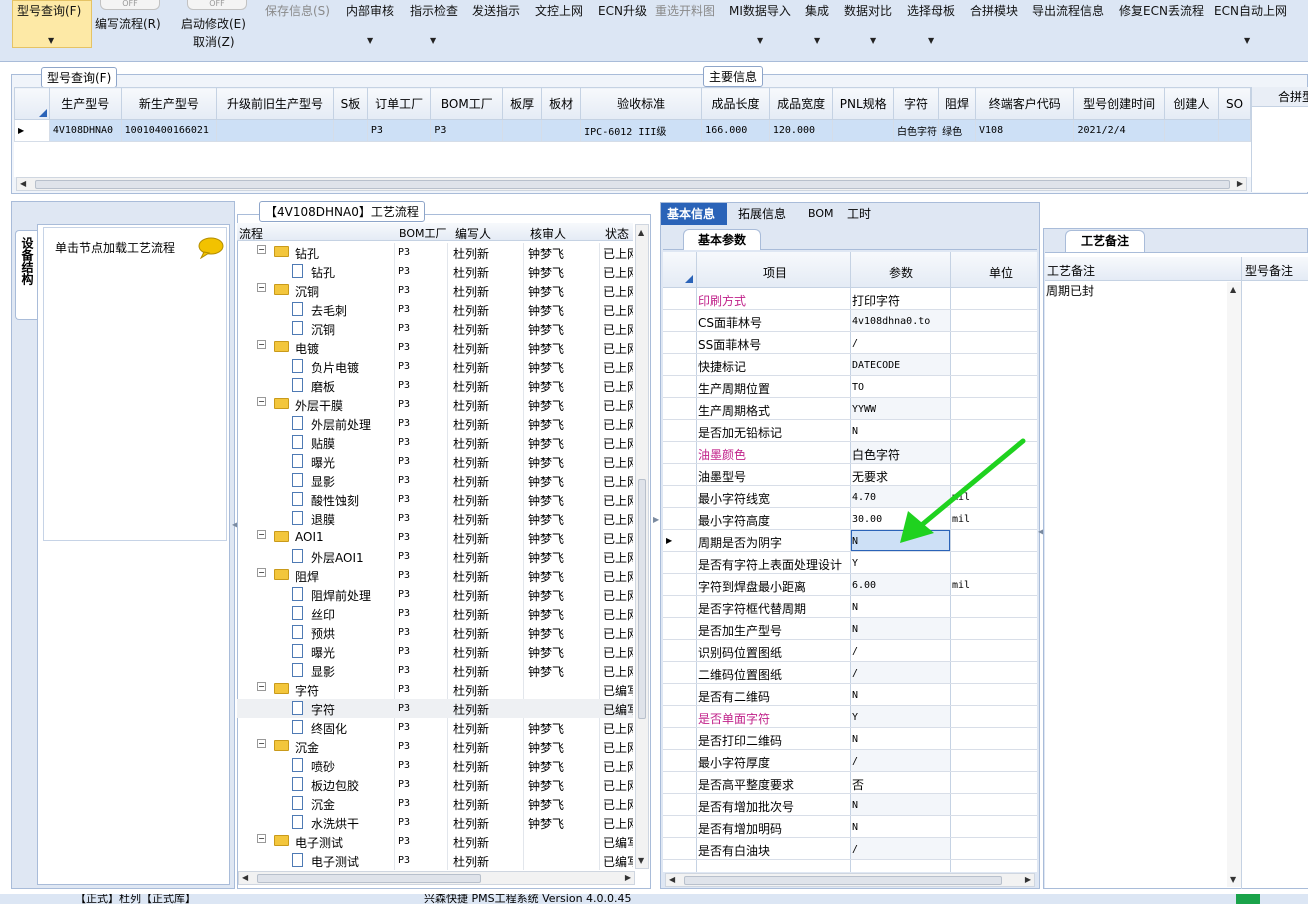 The width and height of the screenshot is (1308, 904). Describe the element at coordinates (435, 499) in the screenshot. I see `tree-step-node: 酸性蚀刻 P3 杜列新 钟梦飞 已上网` at that location.